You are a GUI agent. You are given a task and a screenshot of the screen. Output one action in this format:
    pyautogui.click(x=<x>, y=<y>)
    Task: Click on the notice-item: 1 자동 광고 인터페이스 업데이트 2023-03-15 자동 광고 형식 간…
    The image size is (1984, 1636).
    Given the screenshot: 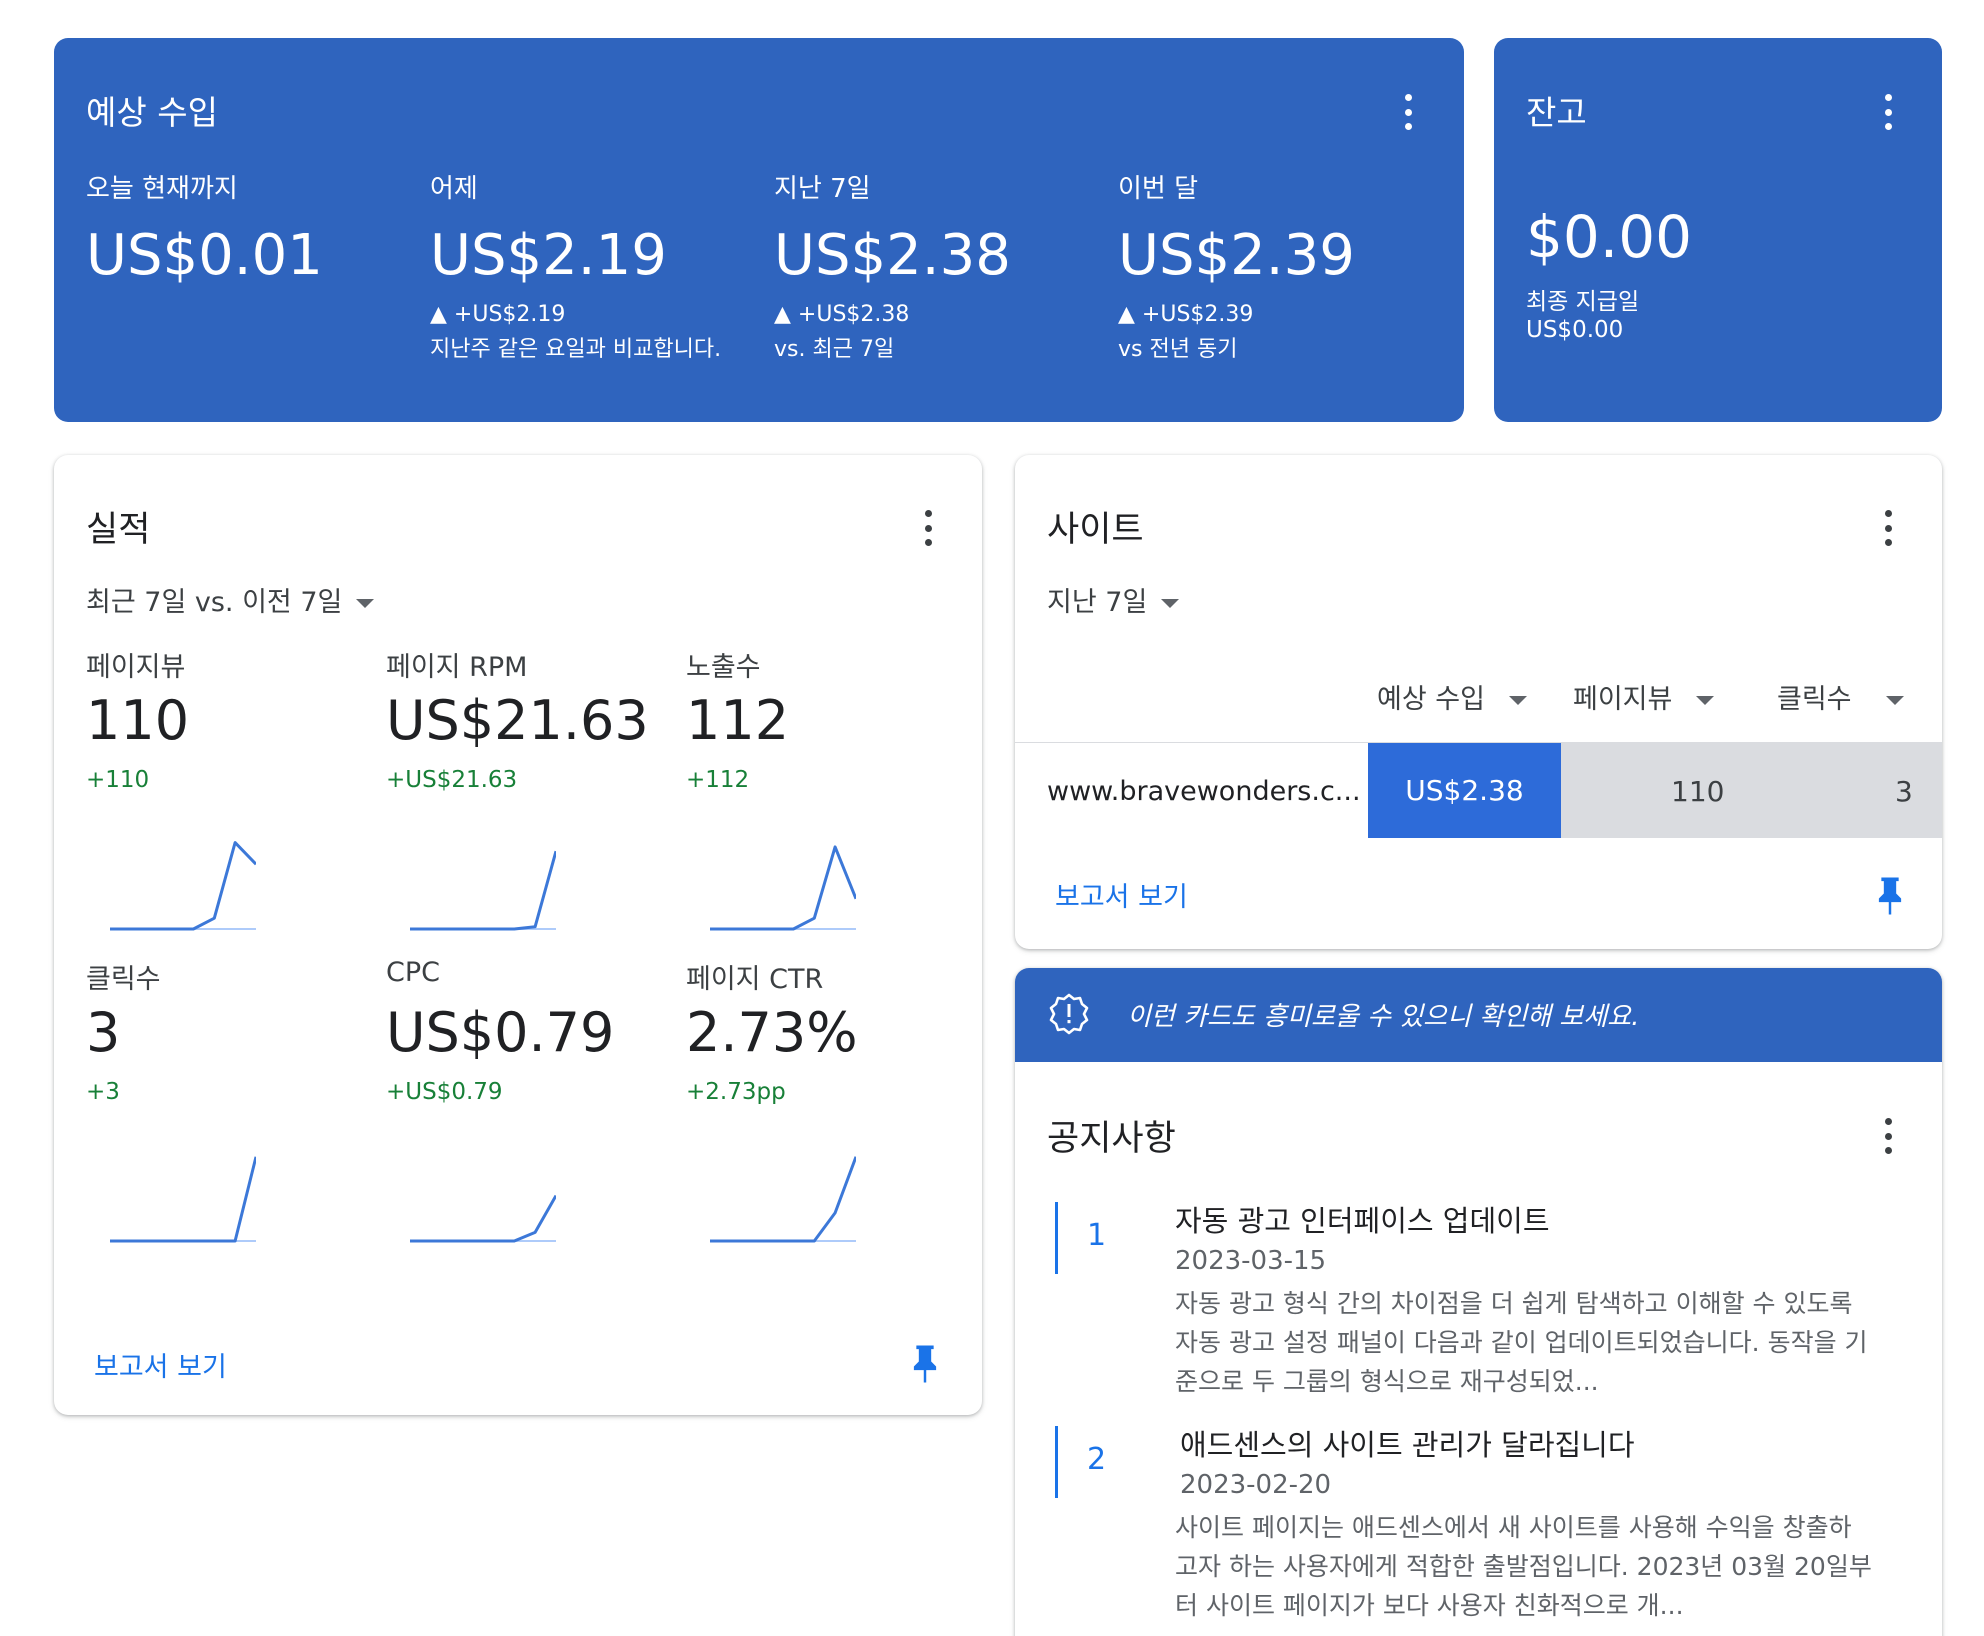 What is the action you would take?
    pyautogui.click(x=1478, y=1303)
    